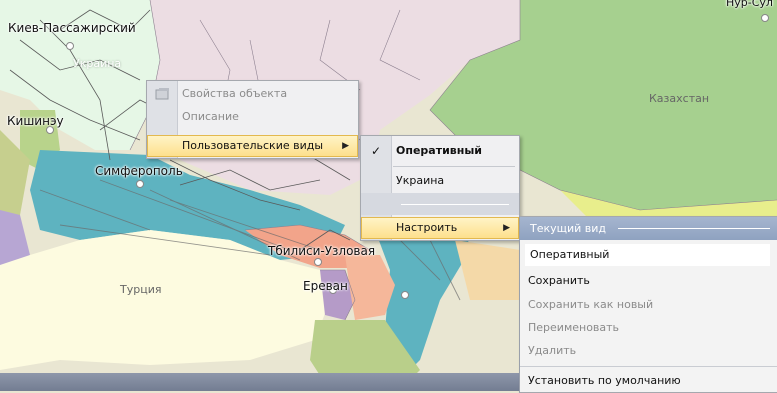  I want to click on country-label-kazakhstan: Казахстан, so click(679, 98).